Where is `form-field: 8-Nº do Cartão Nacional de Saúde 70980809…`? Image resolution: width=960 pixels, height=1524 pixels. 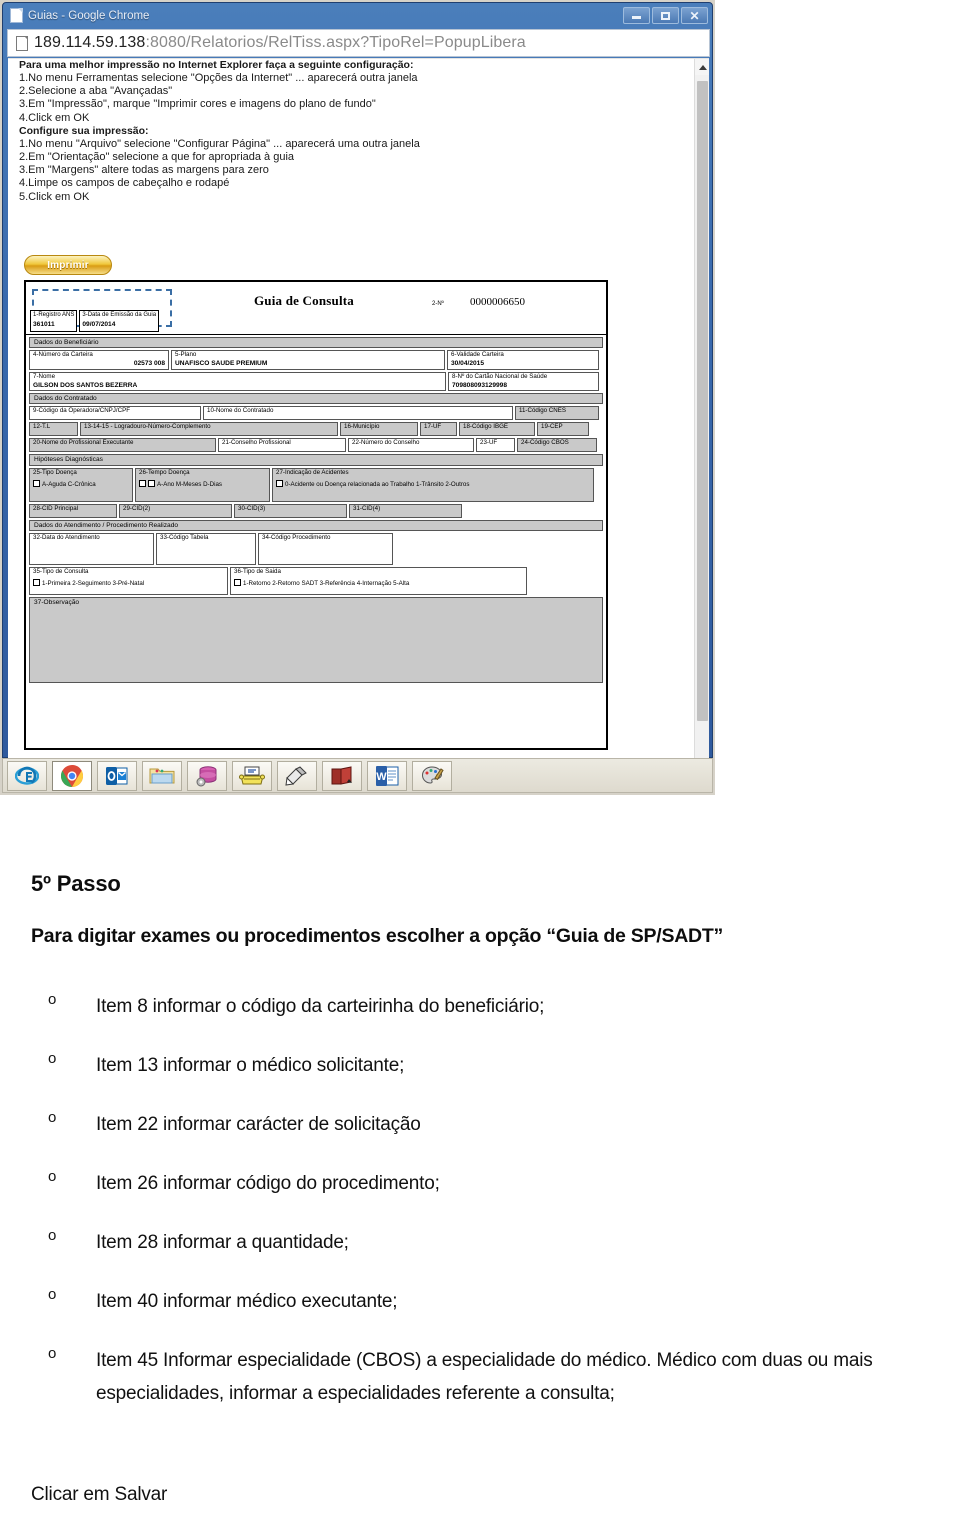 form-field: 8-Nº do Cartão Nacional de Saúde 70980809… is located at coordinates (523, 381).